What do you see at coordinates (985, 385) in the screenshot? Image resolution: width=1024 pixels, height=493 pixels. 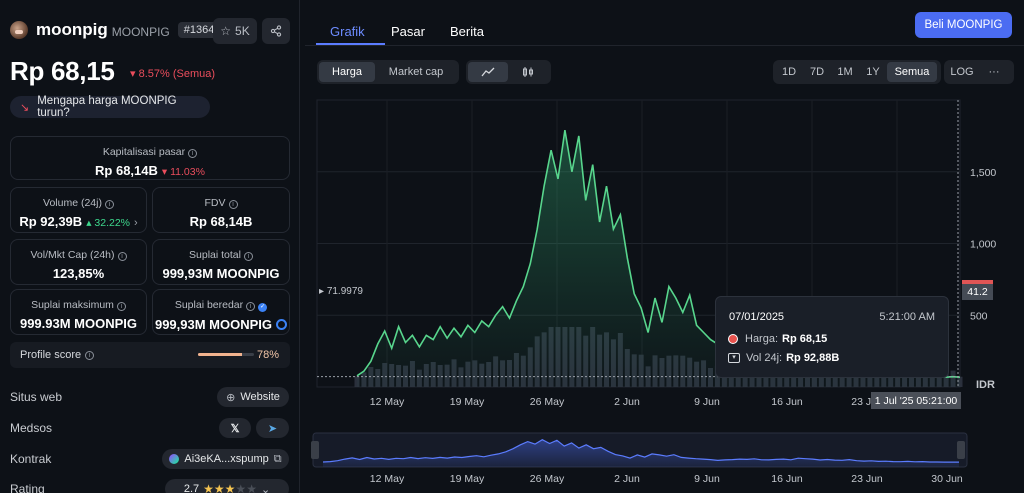 I see `currency-label: IDR` at bounding box center [985, 385].